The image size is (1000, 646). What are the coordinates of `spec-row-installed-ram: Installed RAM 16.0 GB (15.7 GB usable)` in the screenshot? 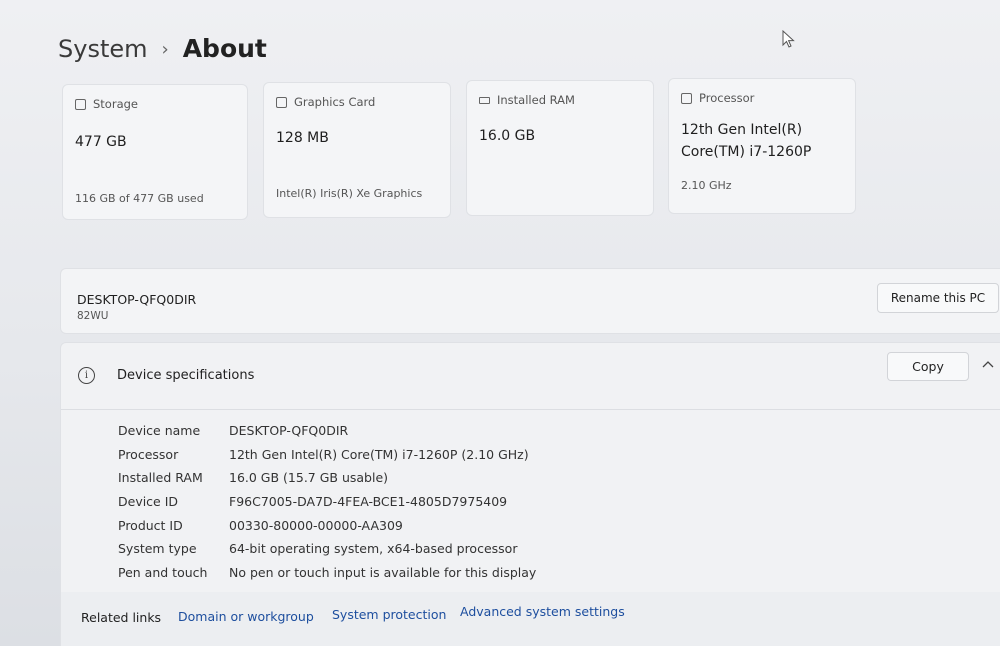 It's located at (327, 478).